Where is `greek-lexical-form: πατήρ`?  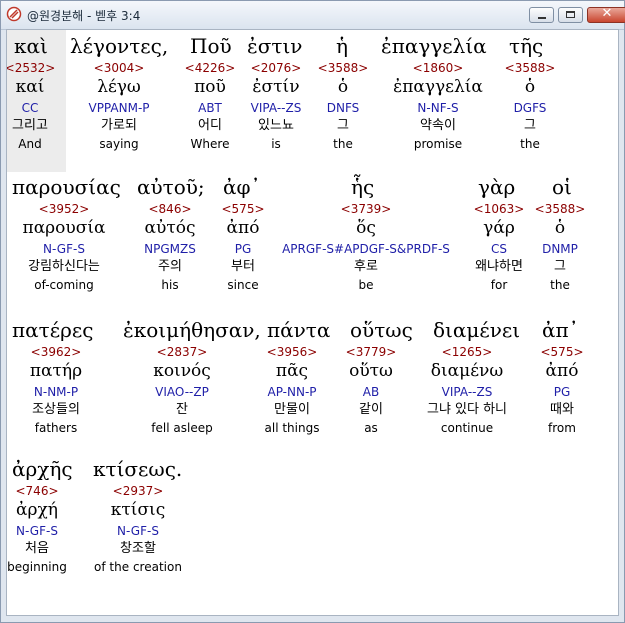
greek-lexical-form: πατήρ is located at coordinates (56, 371).